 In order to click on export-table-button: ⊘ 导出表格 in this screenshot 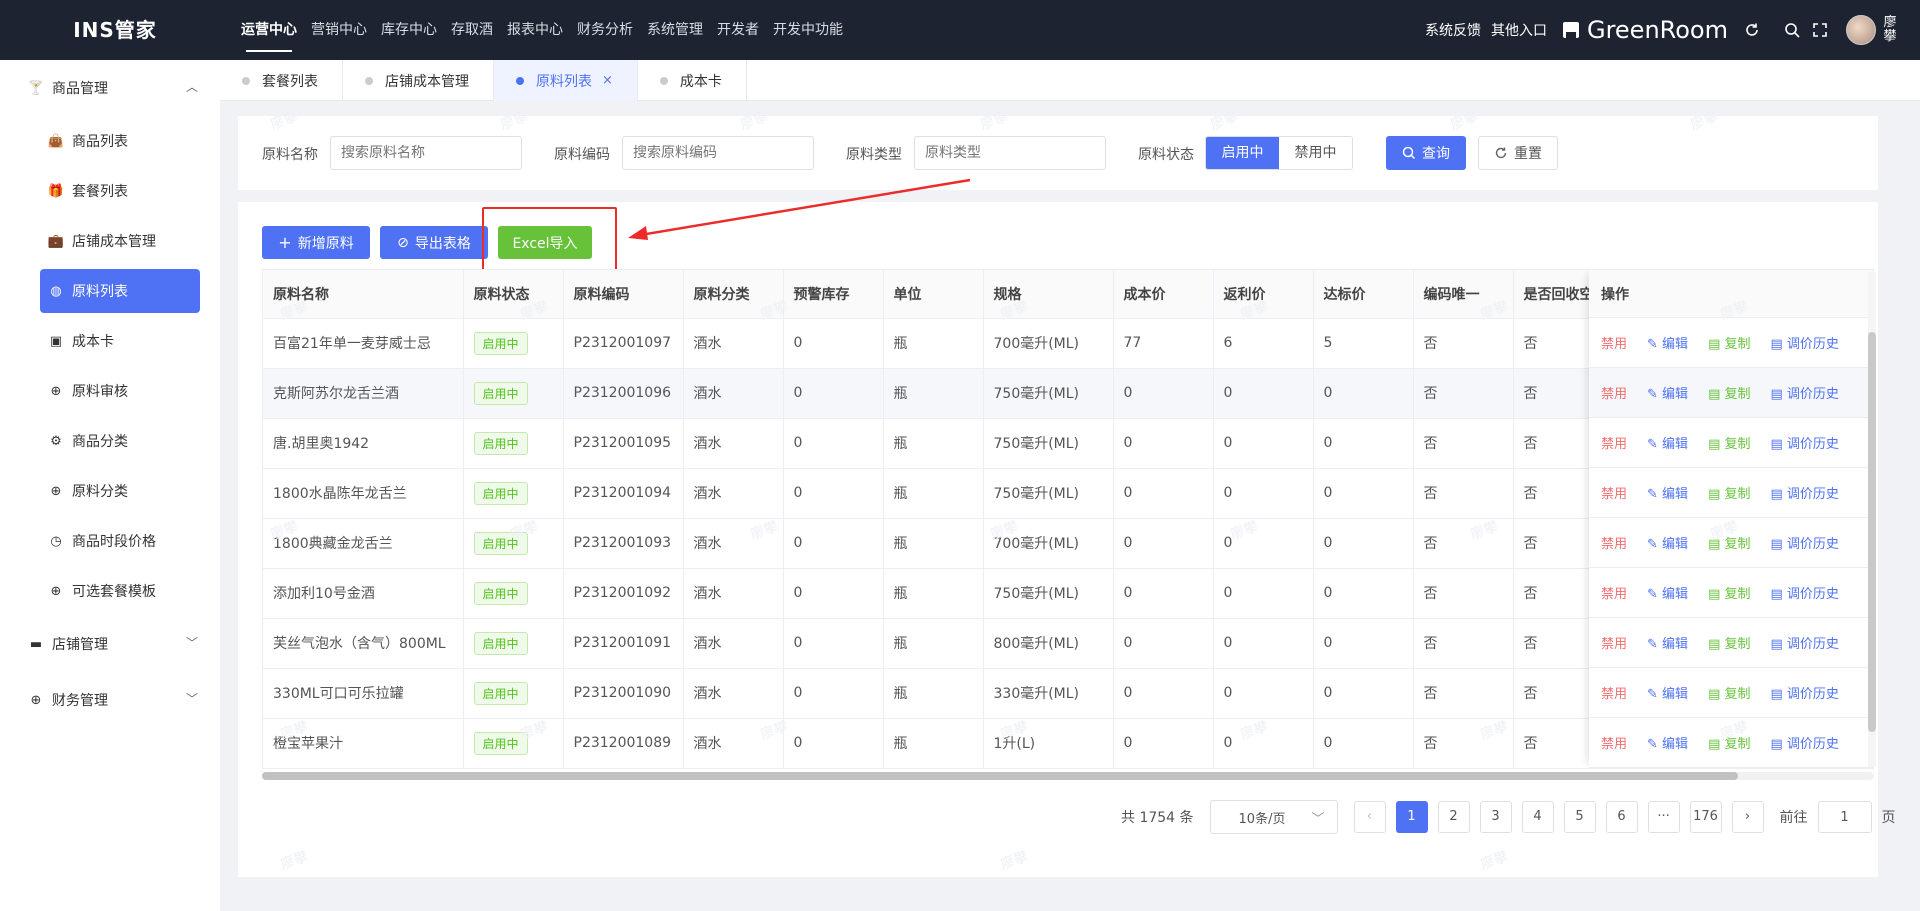, I will do `click(434, 242)`.